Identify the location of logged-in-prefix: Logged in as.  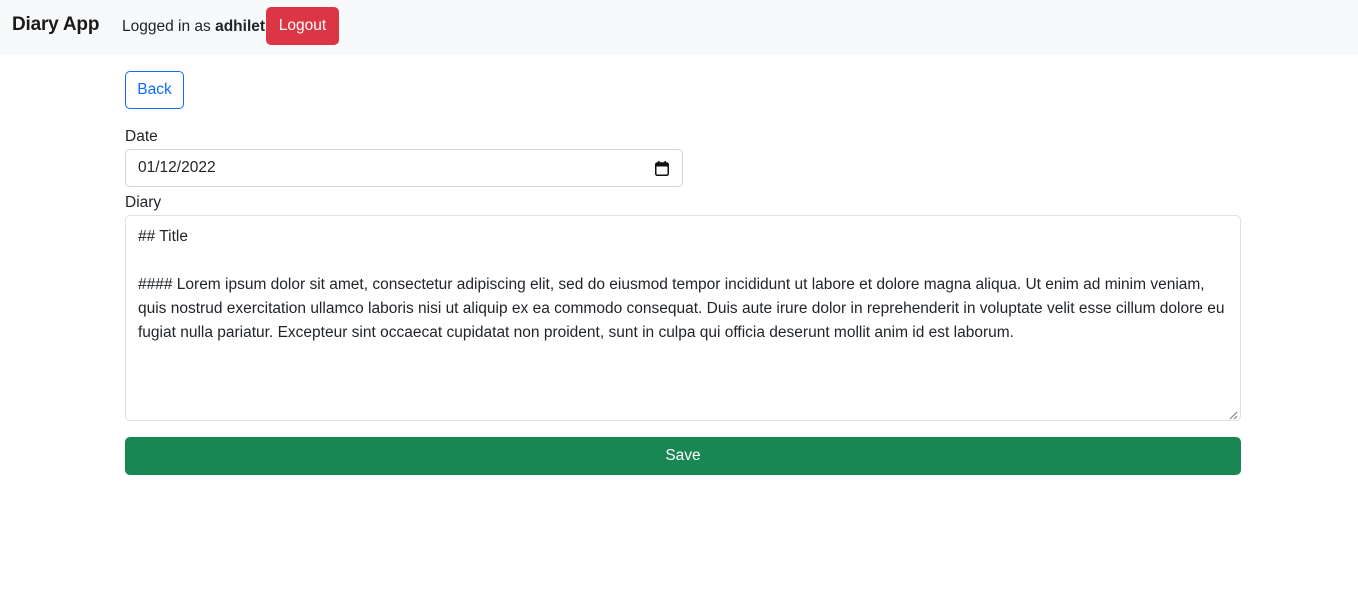
(166, 26).